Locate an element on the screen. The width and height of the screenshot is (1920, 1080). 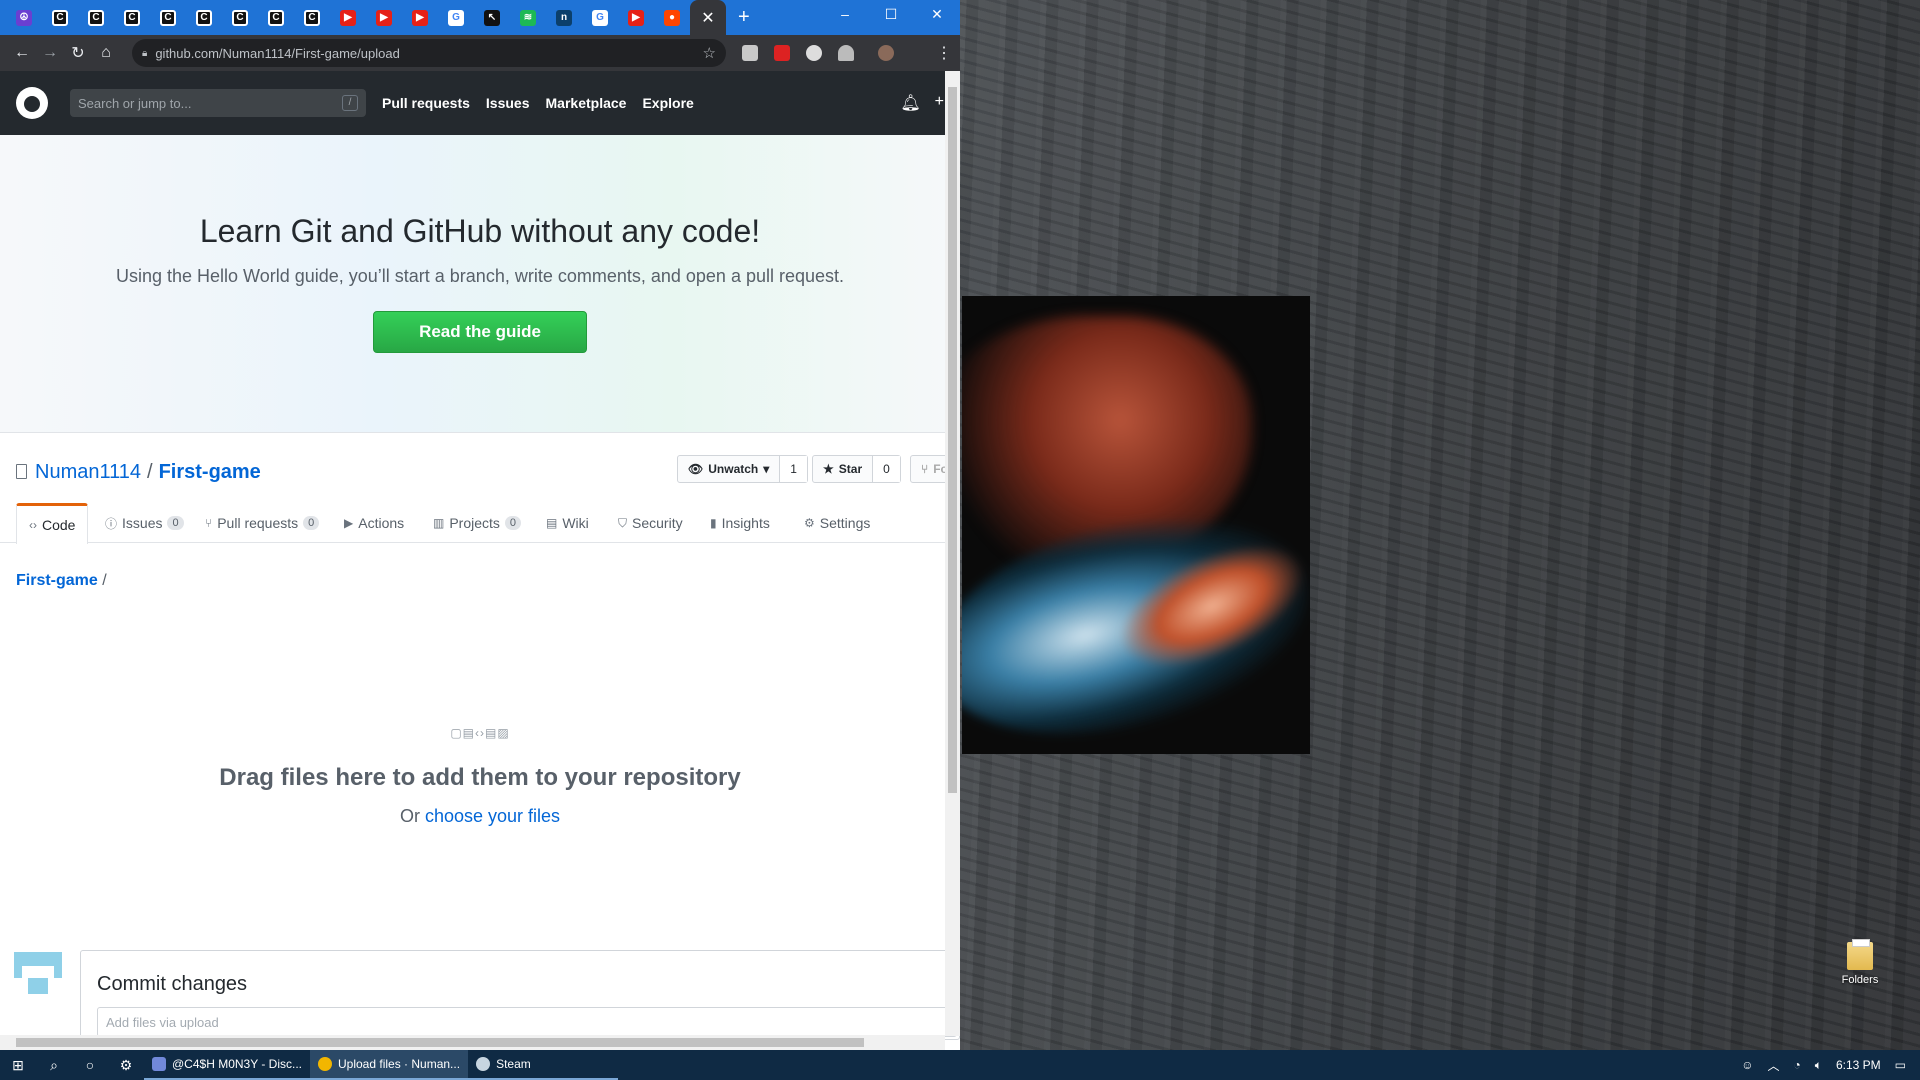
tab-actions: ▶ Actions is located at coordinates (374, 523).